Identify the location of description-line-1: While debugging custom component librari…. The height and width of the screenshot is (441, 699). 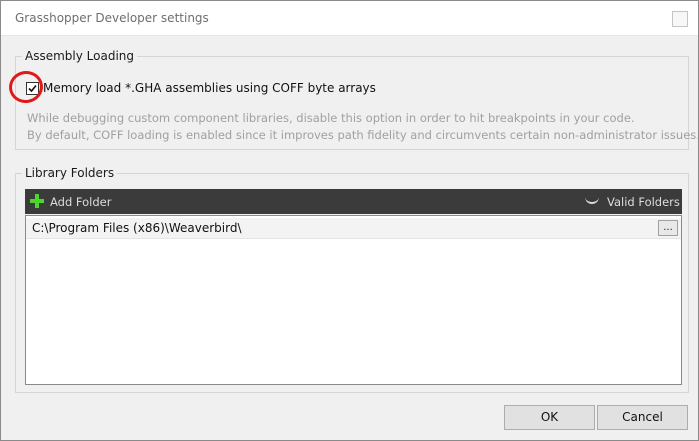
(331, 118).